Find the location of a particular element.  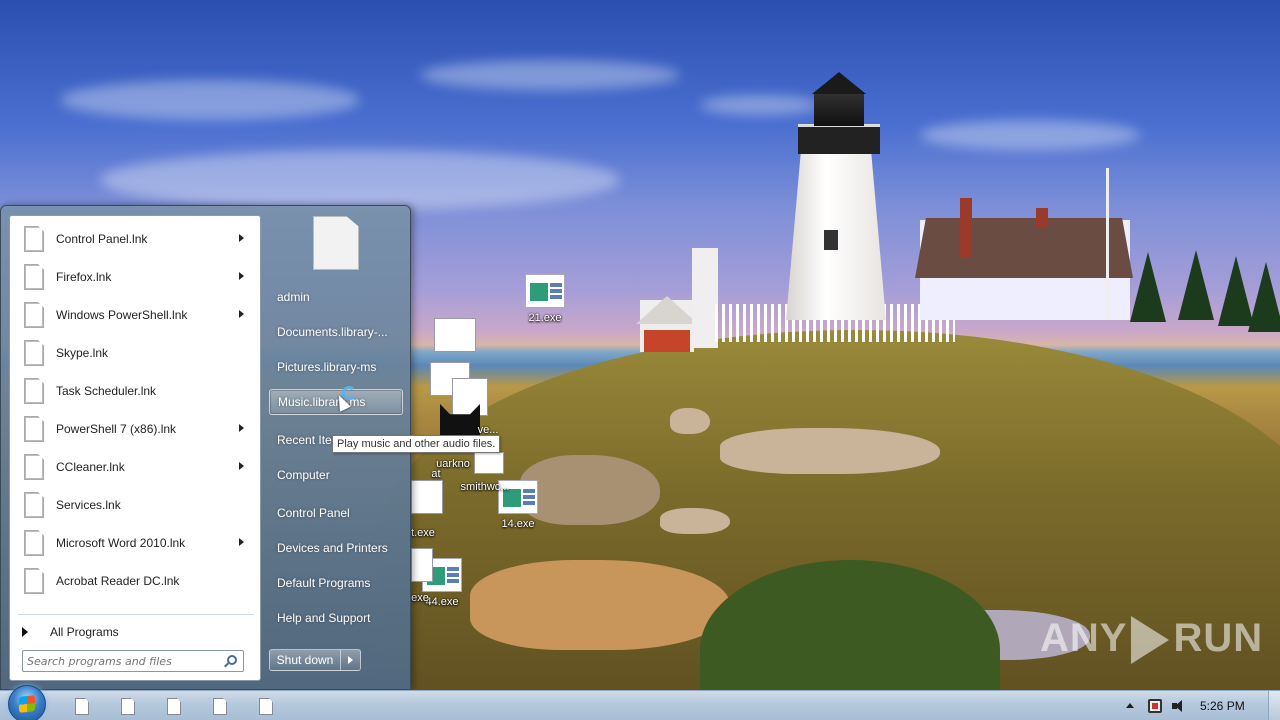

program-skype: Skype.lnk is located at coordinates (136, 353).